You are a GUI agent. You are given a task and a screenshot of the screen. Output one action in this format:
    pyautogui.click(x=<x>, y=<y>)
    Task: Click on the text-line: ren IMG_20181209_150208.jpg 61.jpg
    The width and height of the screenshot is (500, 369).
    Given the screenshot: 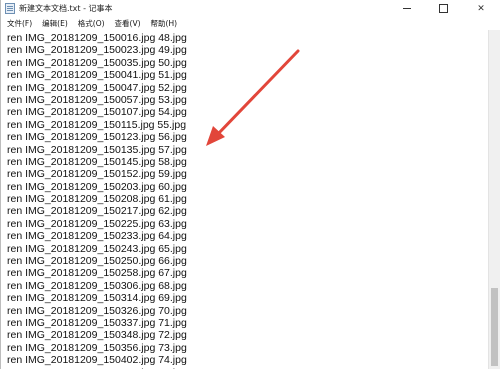 What is the action you would take?
    pyautogui.click(x=97, y=199)
    